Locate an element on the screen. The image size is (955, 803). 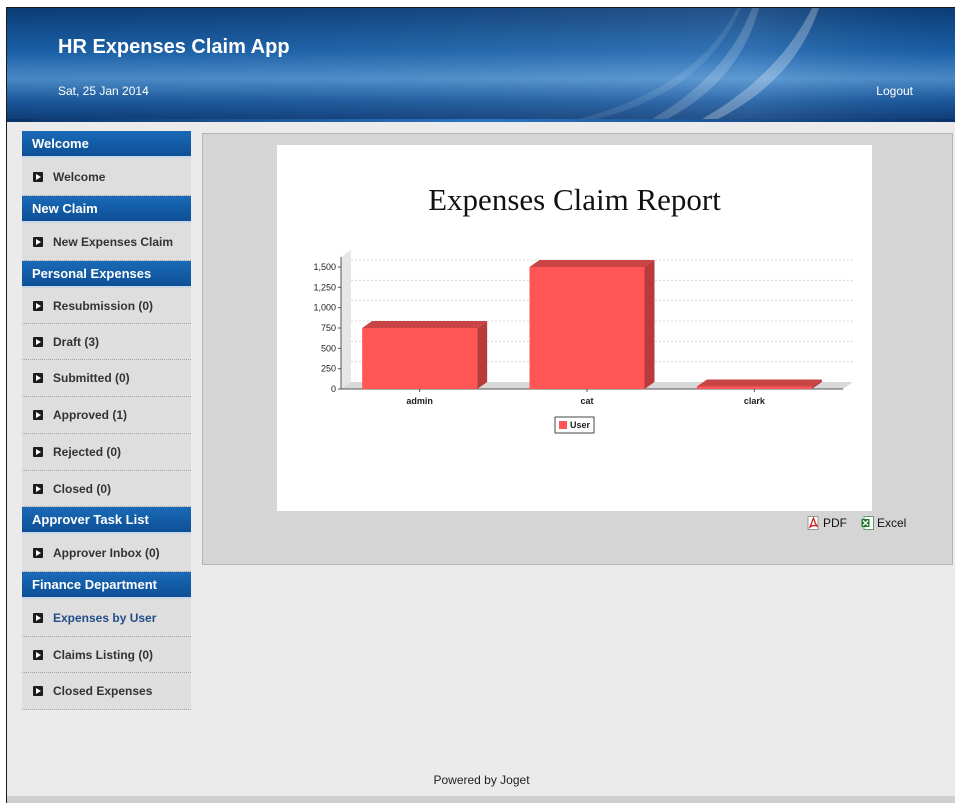
bar-cat is located at coordinates (587, 328).